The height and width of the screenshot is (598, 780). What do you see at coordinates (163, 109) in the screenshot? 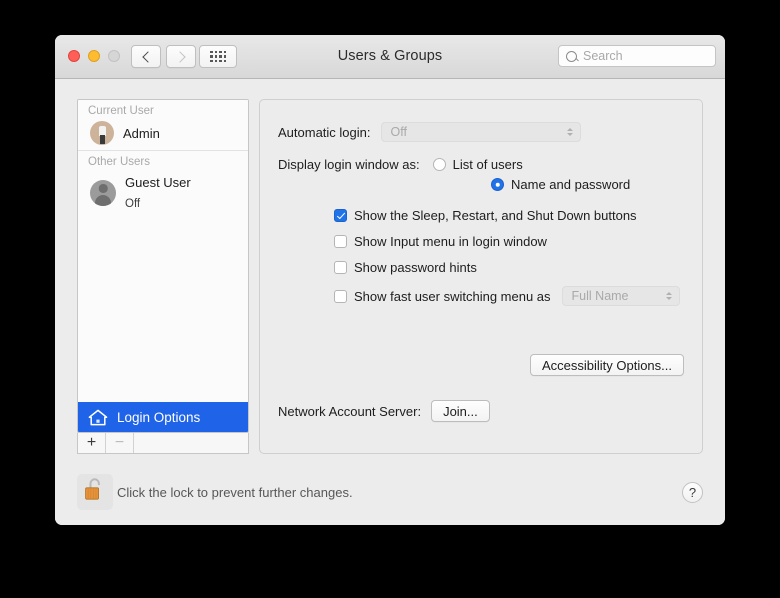
I see `group-header-current-user: Current User` at bounding box center [163, 109].